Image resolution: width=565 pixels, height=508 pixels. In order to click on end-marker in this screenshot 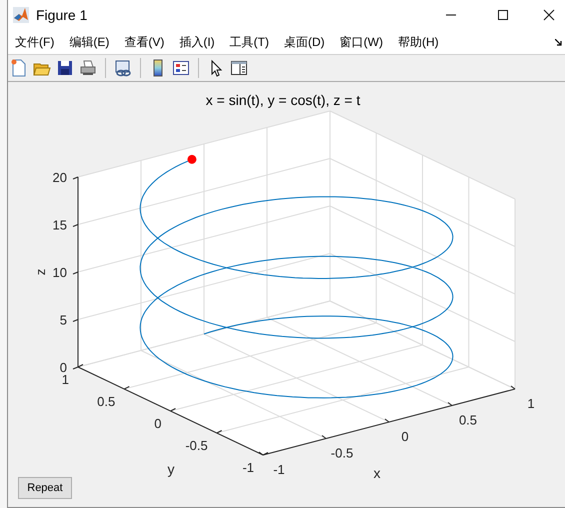, I will do `click(191, 159)`.